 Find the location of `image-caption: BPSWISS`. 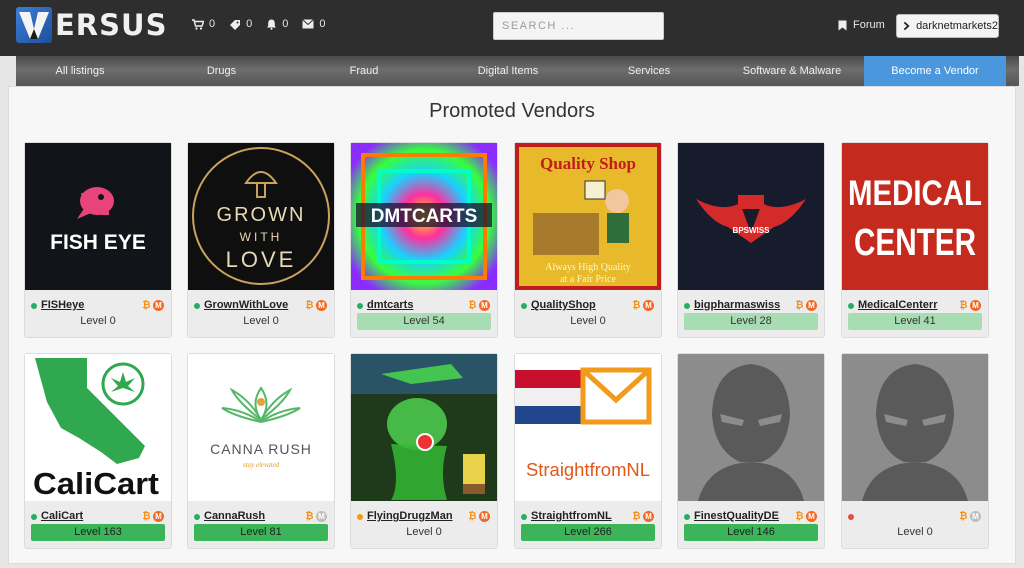

image-caption: BPSWISS is located at coordinates (752, 230).